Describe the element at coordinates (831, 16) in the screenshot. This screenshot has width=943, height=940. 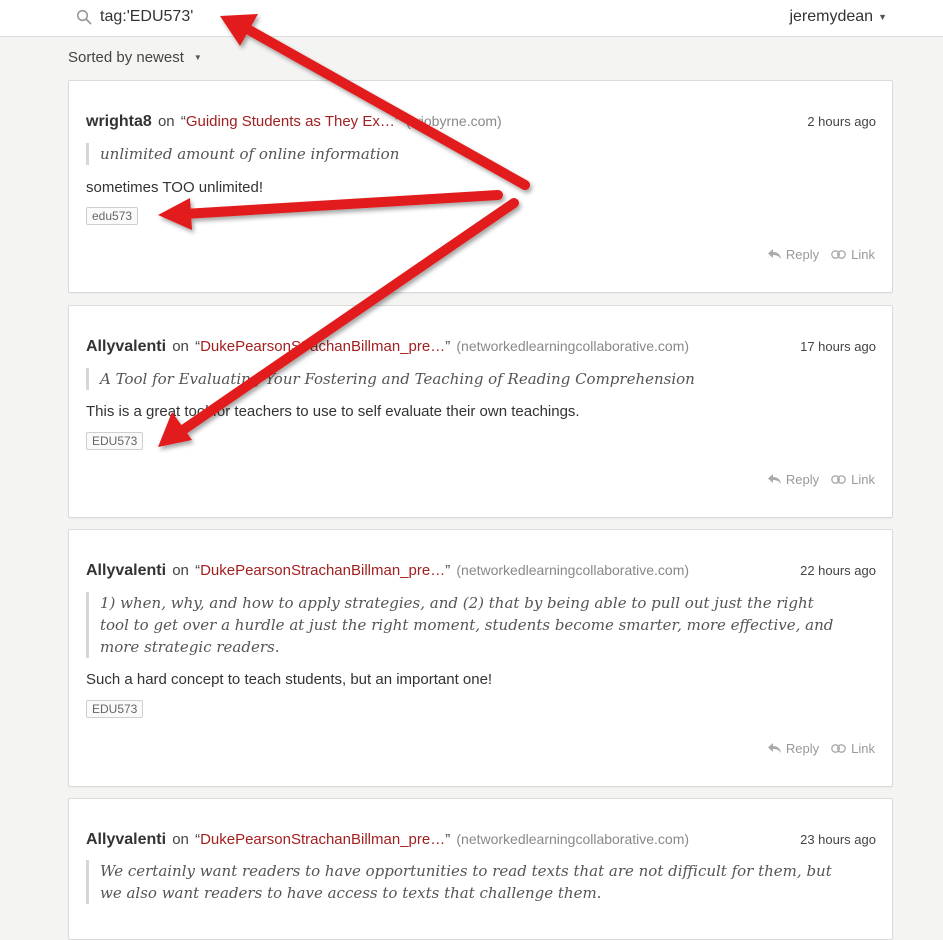
I see `username: jeremydean` at that location.